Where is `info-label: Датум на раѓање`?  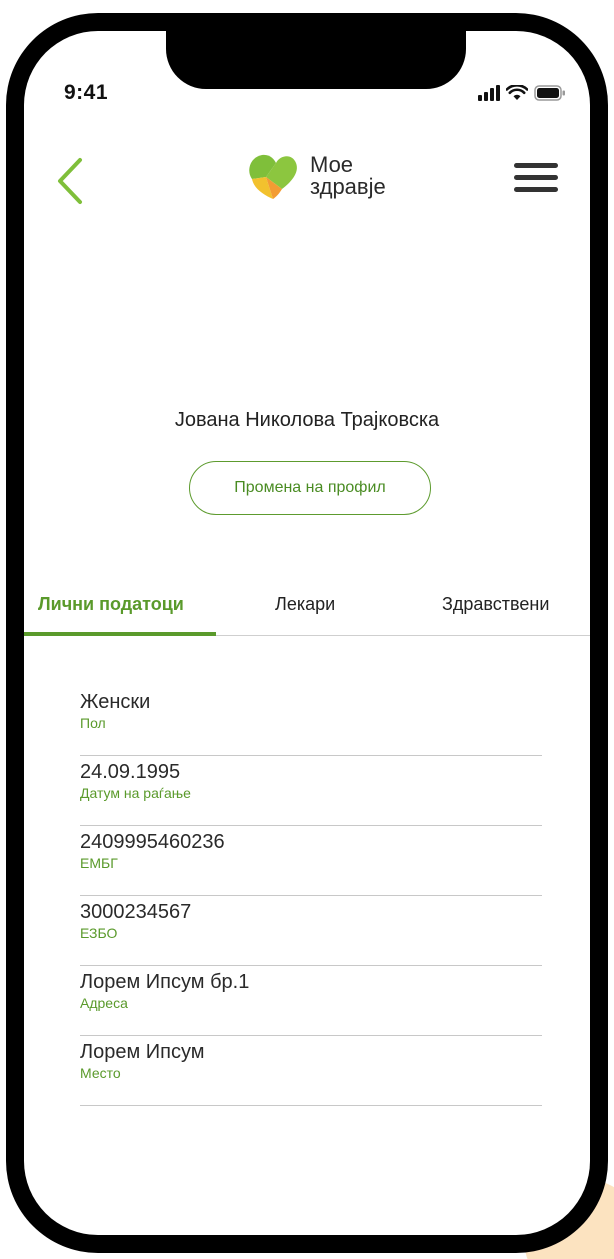 info-label: Датум на раѓање is located at coordinates (135, 793).